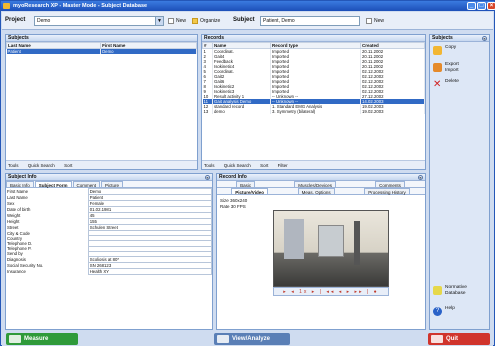  Describe the element at coordinates (244, 20) in the screenshot. I see `subject-label: Subject` at that location.